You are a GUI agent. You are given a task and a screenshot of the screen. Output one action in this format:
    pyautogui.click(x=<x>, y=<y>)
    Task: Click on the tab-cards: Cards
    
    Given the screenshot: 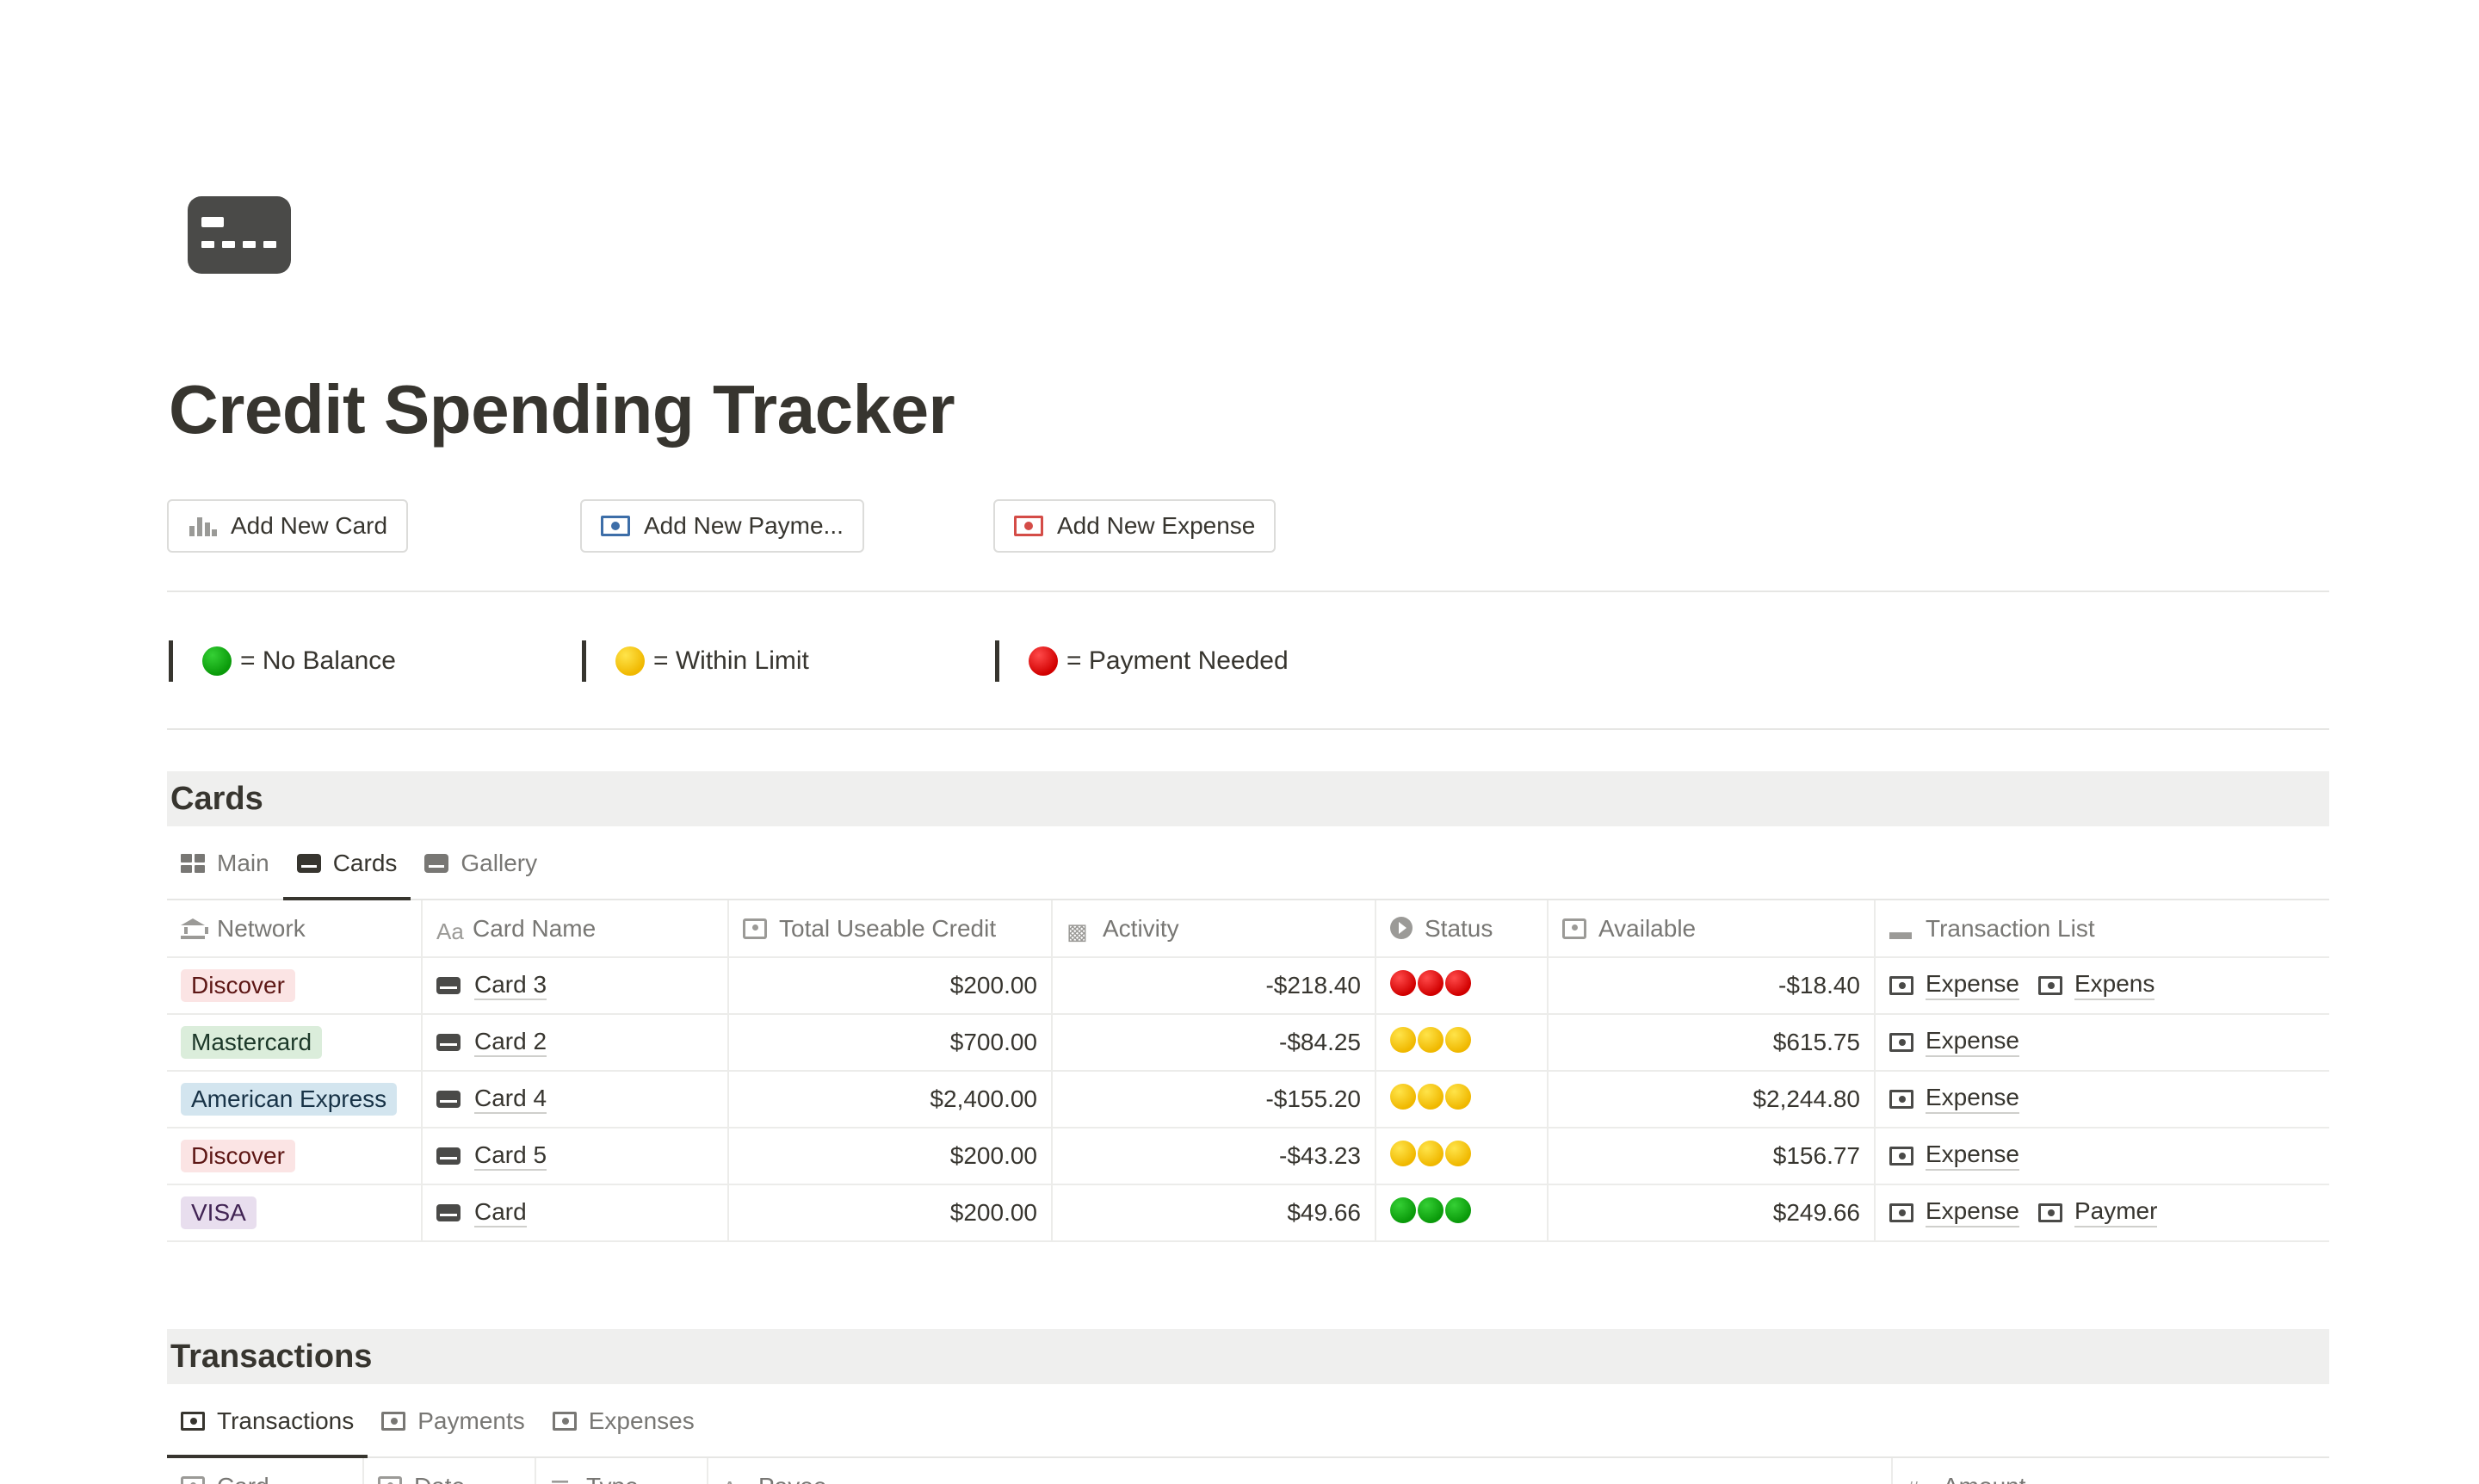 What is the action you would take?
    pyautogui.click(x=346, y=864)
    